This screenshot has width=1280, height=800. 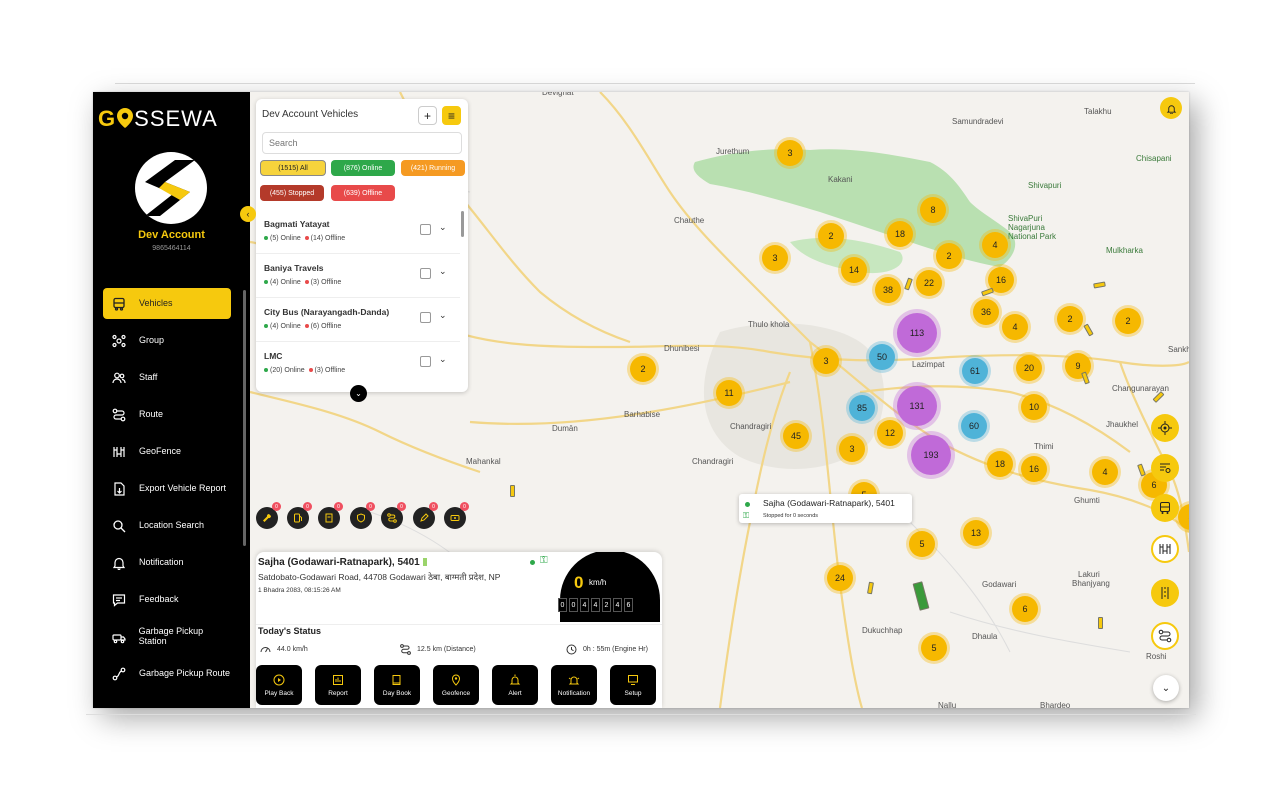 What do you see at coordinates (976, 533) in the screenshot?
I see `vehicle-cluster-marker: 13` at bounding box center [976, 533].